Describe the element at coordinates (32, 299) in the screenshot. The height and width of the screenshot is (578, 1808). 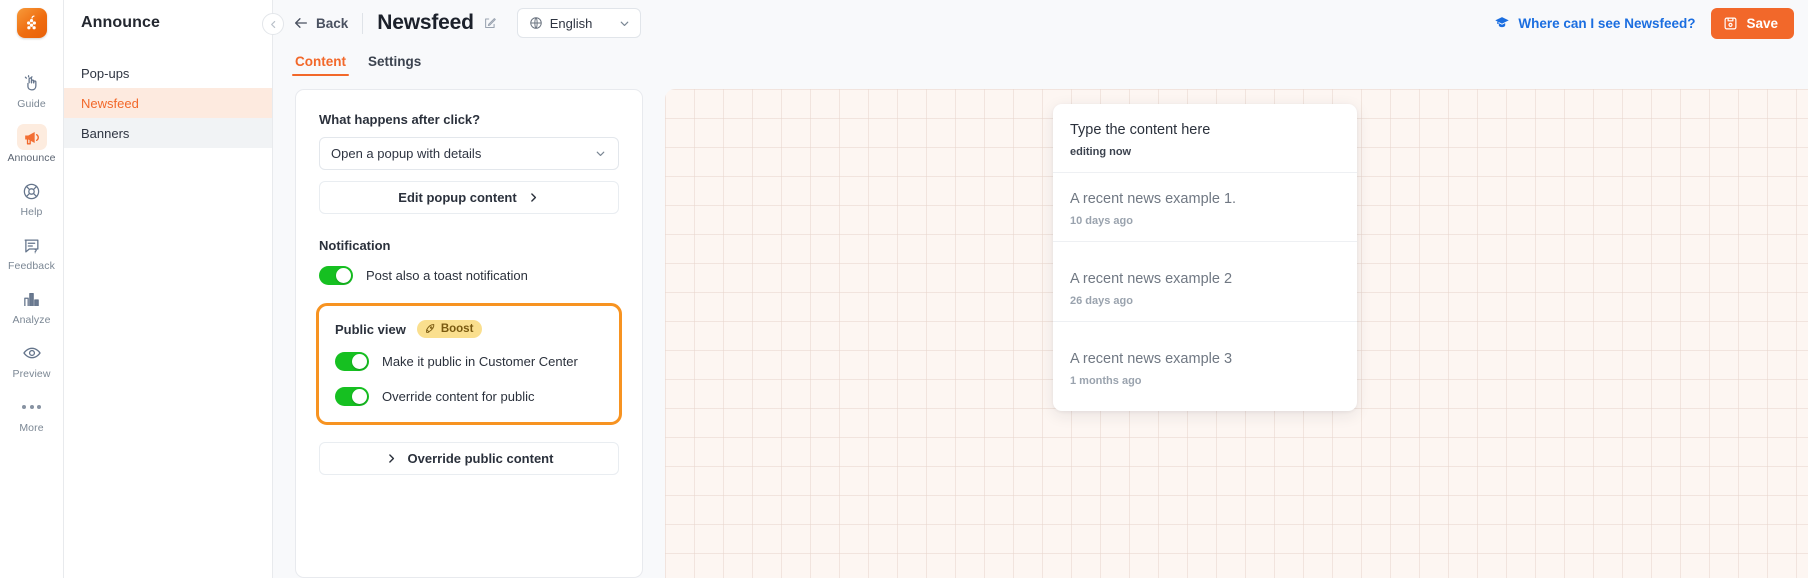
I see `bar-chart-icon` at that location.